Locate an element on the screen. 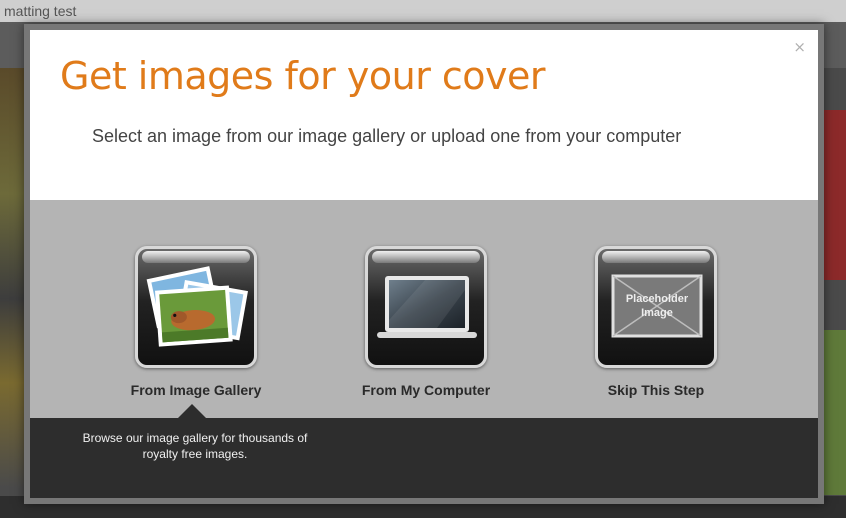 This screenshot has height=518, width=846. background-topbar: matting test is located at coordinates (423, 11).